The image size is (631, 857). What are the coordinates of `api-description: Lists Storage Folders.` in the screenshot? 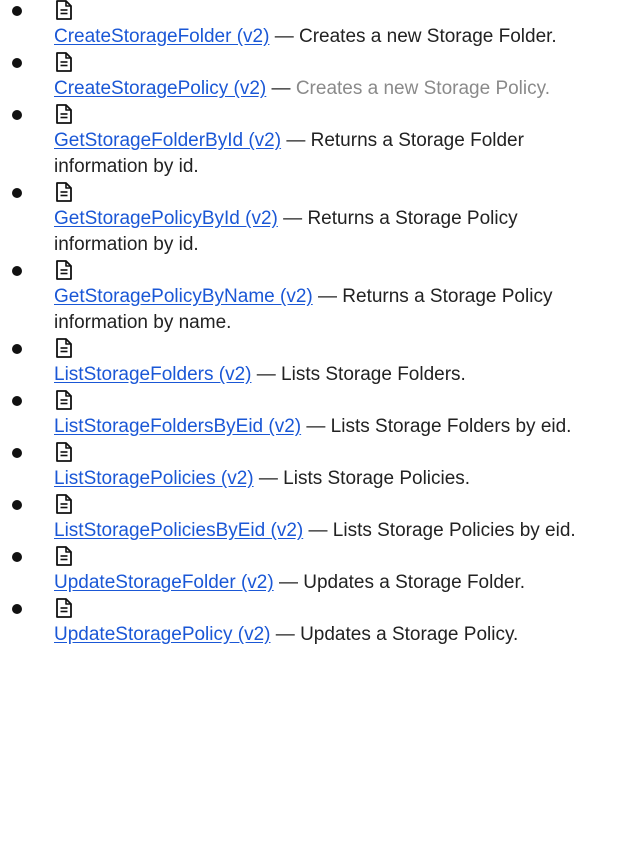 It's located at (373, 374).